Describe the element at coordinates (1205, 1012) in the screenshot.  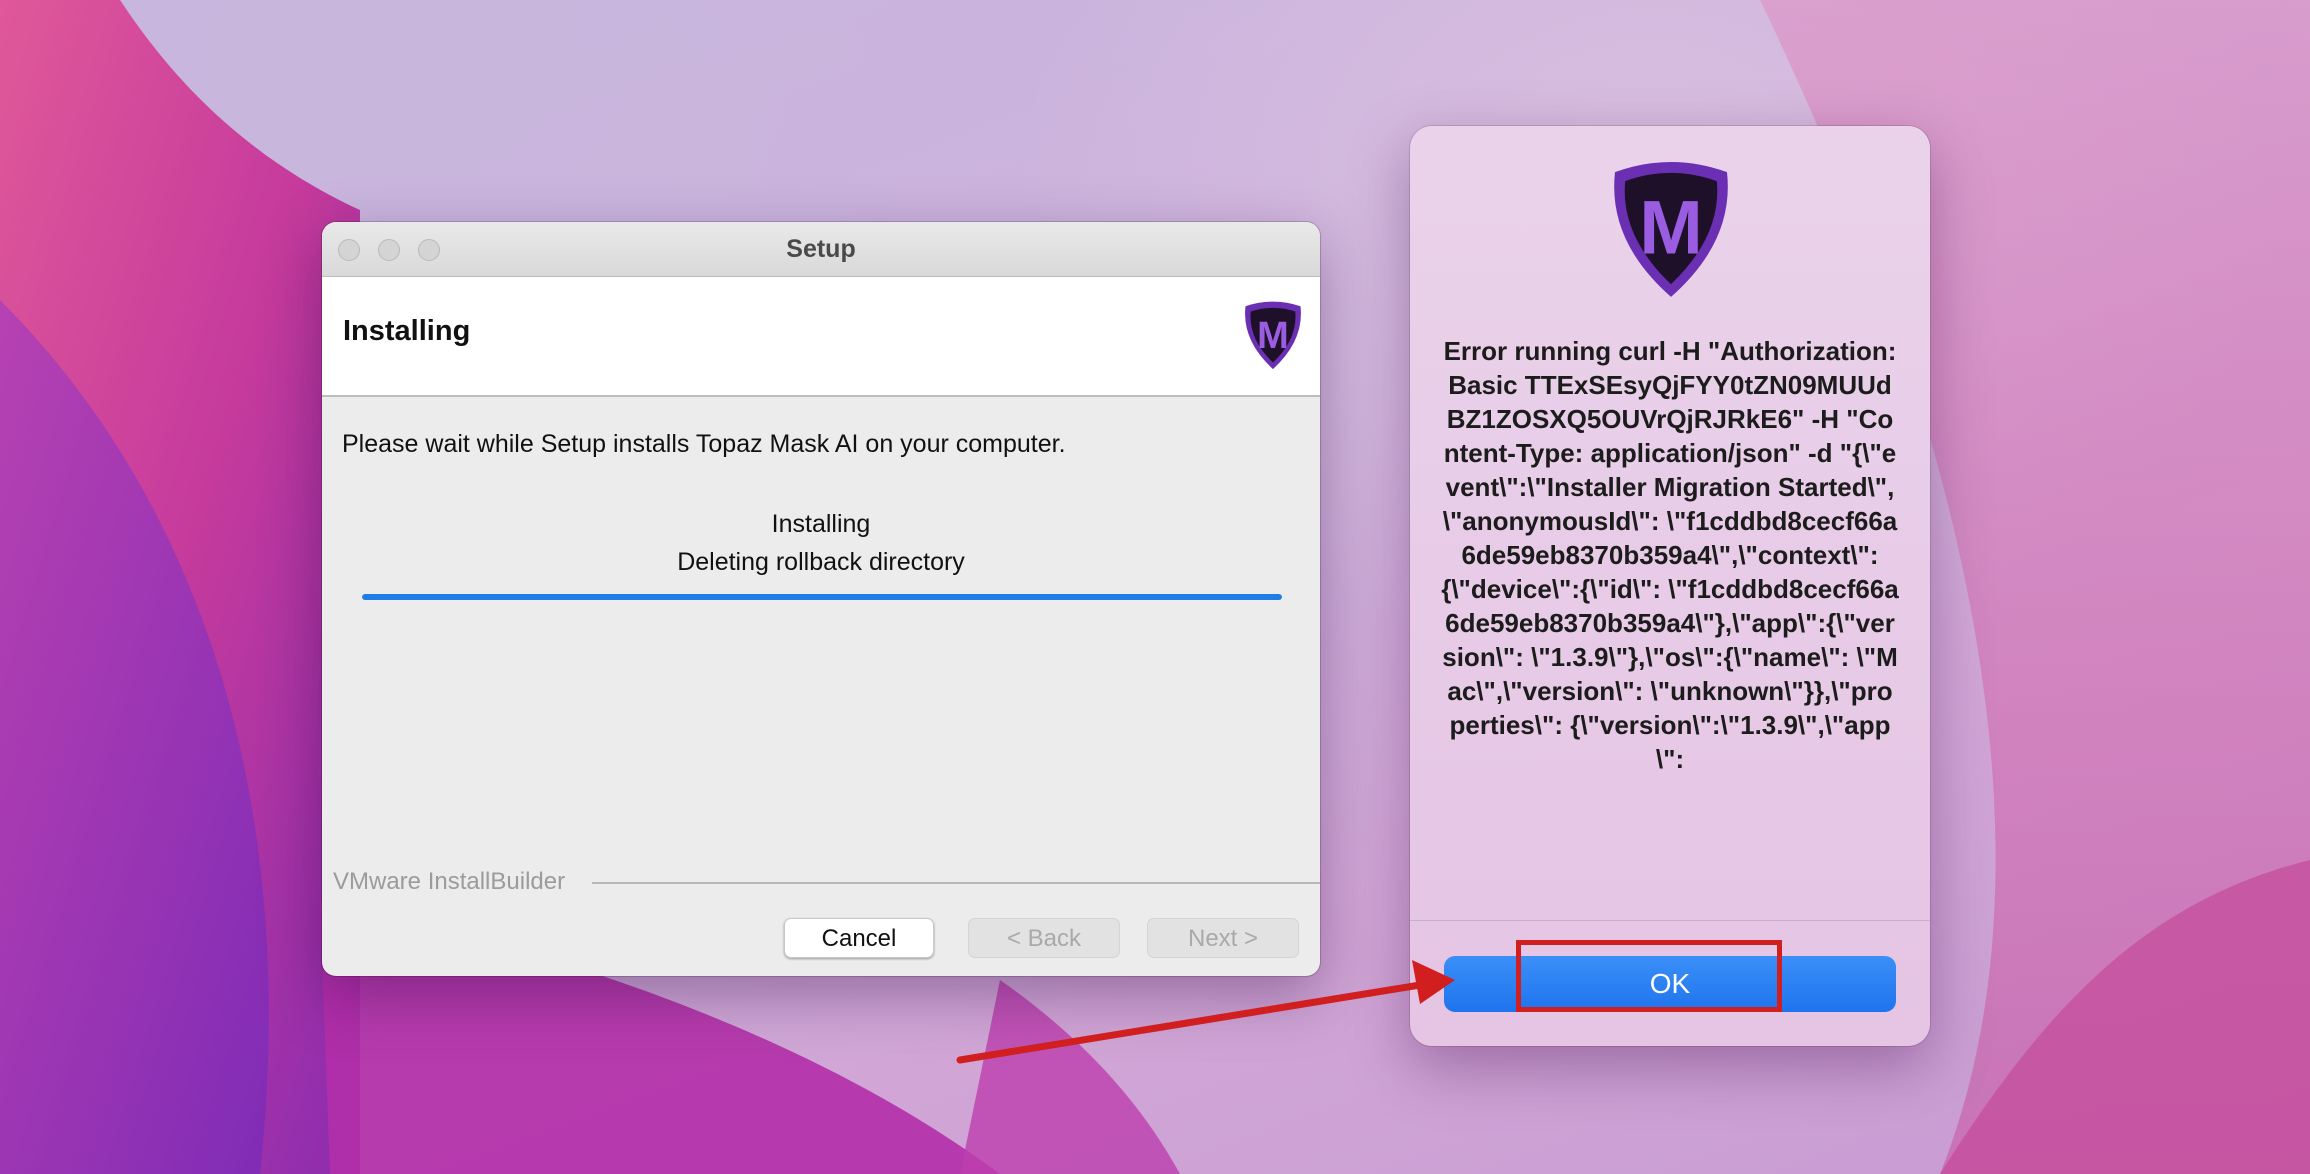
I see `annotation-arrow-icon` at that location.